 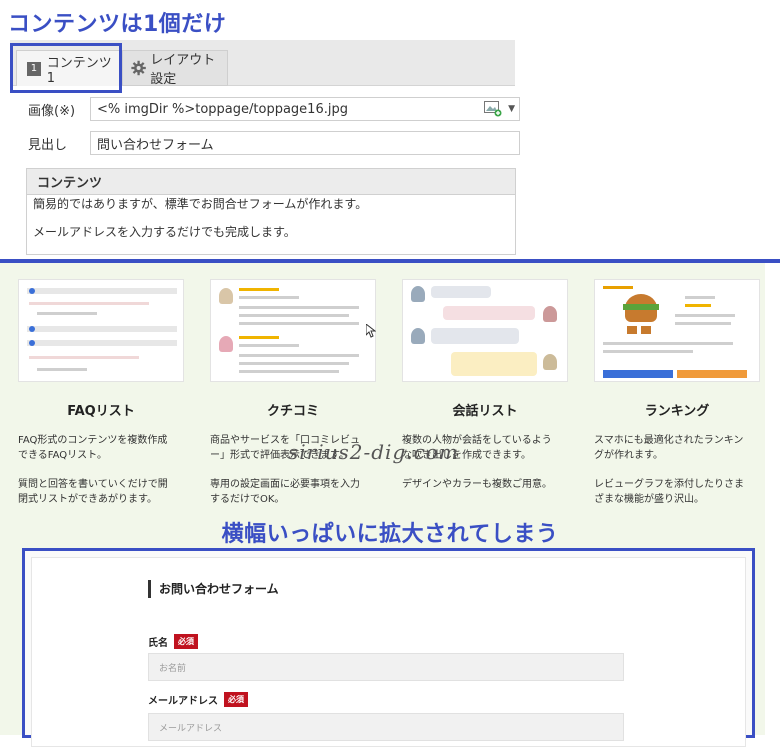 I want to click on form-heading: お問い合わせフォーム, so click(x=213, y=589).